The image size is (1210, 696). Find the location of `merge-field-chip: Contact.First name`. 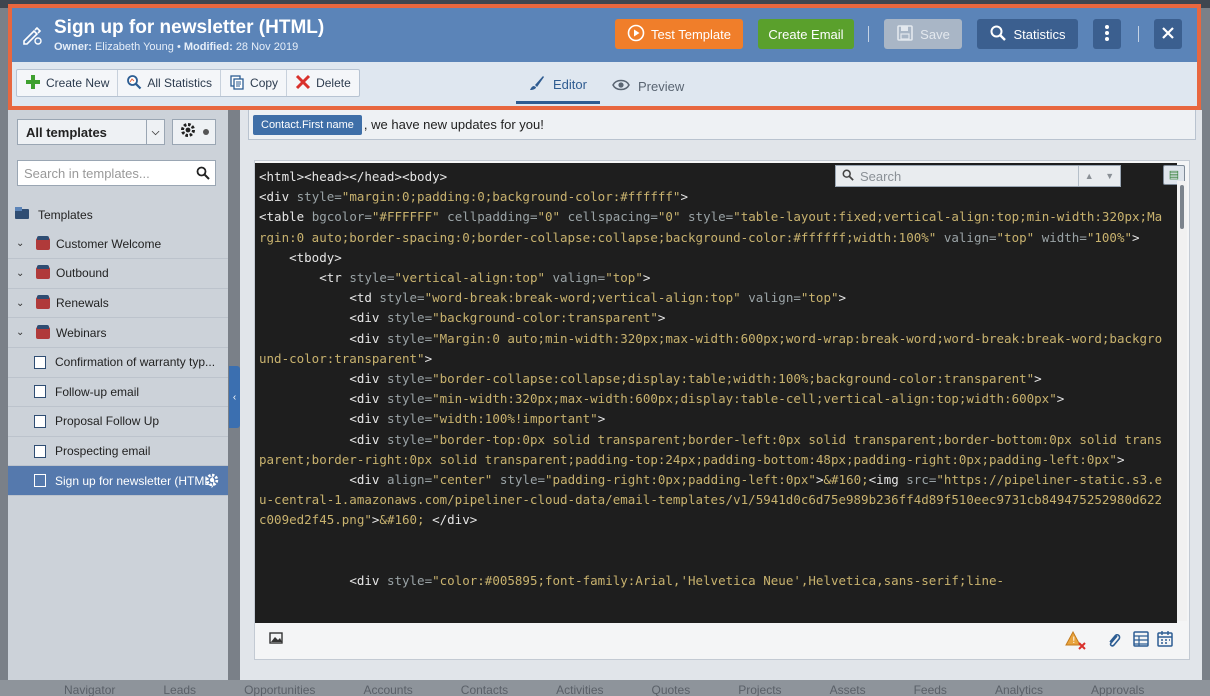

merge-field-chip: Contact.First name is located at coordinates (307, 124).